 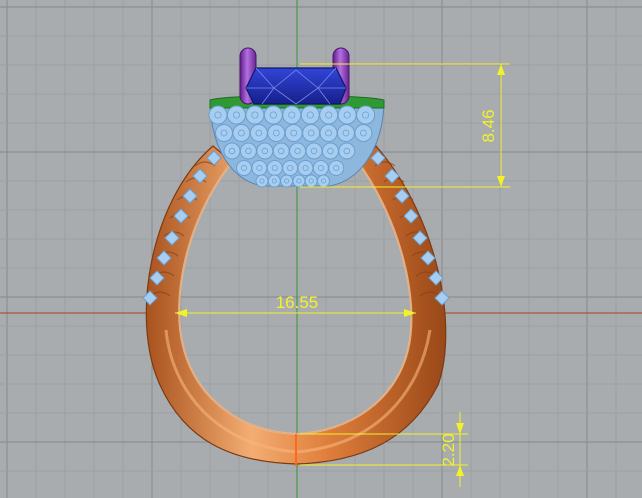 What do you see at coordinates (297, 302) in the screenshot?
I see `width-dimension-label: 16.55` at bounding box center [297, 302].